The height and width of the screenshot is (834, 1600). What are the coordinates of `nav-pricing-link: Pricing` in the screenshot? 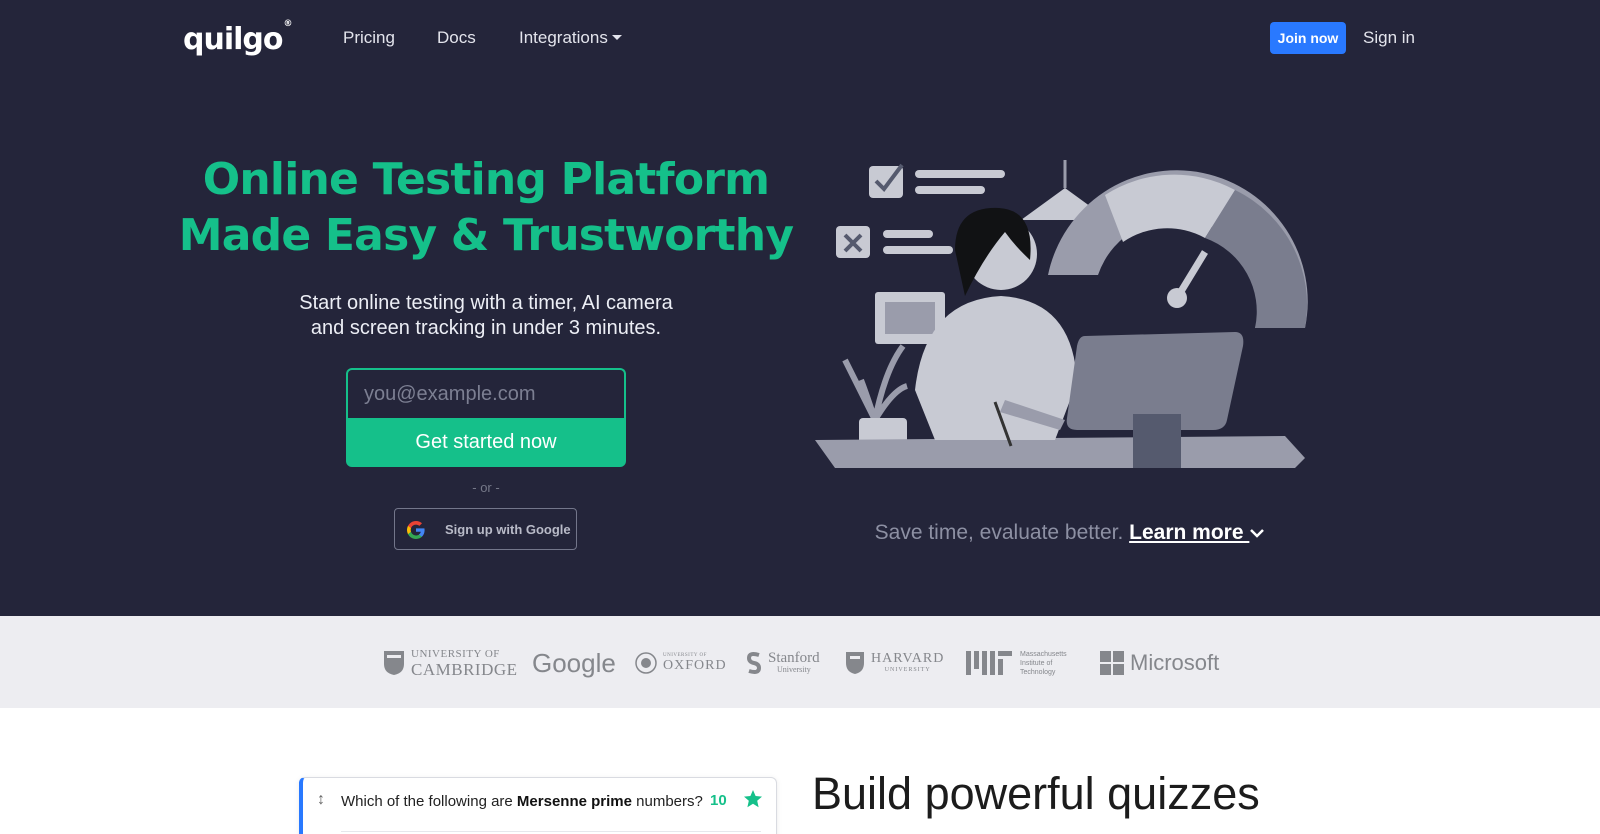 It's located at (369, 38).